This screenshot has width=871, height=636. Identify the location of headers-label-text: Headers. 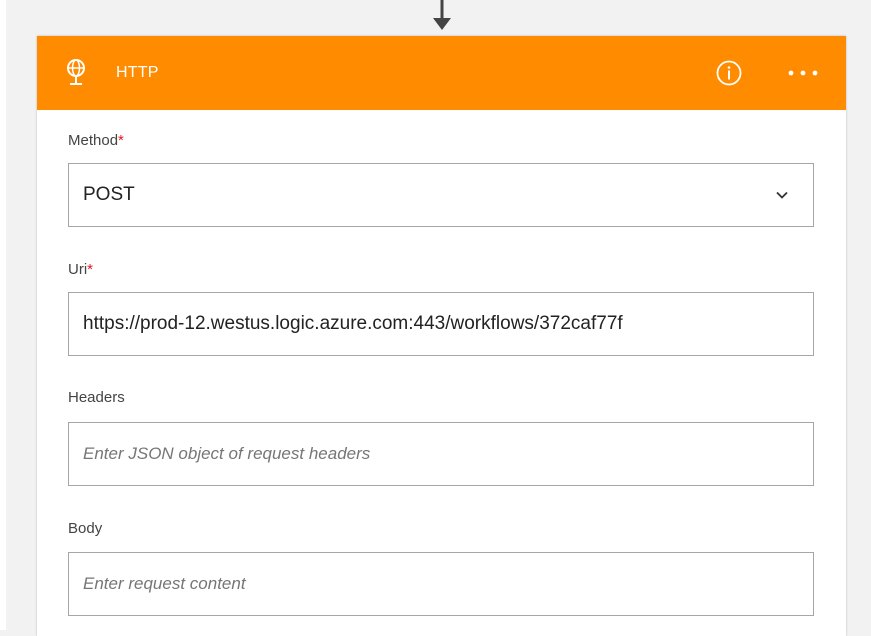
(96, 397).